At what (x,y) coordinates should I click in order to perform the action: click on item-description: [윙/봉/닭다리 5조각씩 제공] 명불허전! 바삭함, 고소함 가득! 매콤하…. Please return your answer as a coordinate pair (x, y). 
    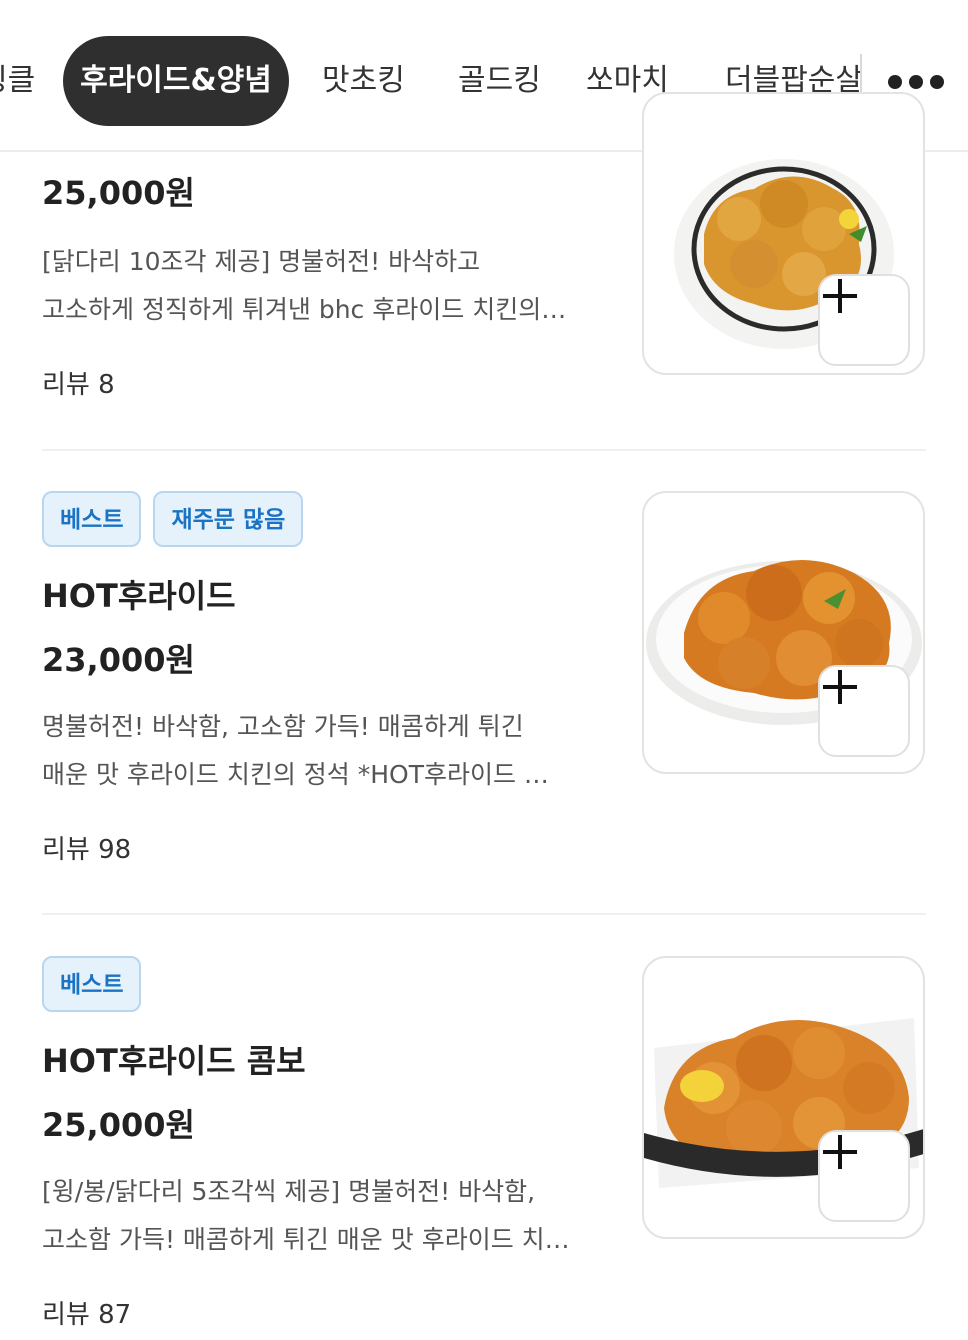
    Looking at the image, I should click on (306, 1215).